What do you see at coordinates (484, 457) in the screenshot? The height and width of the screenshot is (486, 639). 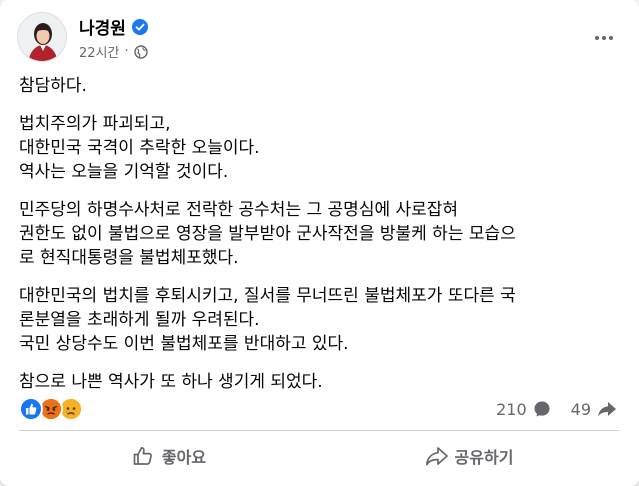 I see `share-button-label: 공유하기` at bounding box center [484, 457].